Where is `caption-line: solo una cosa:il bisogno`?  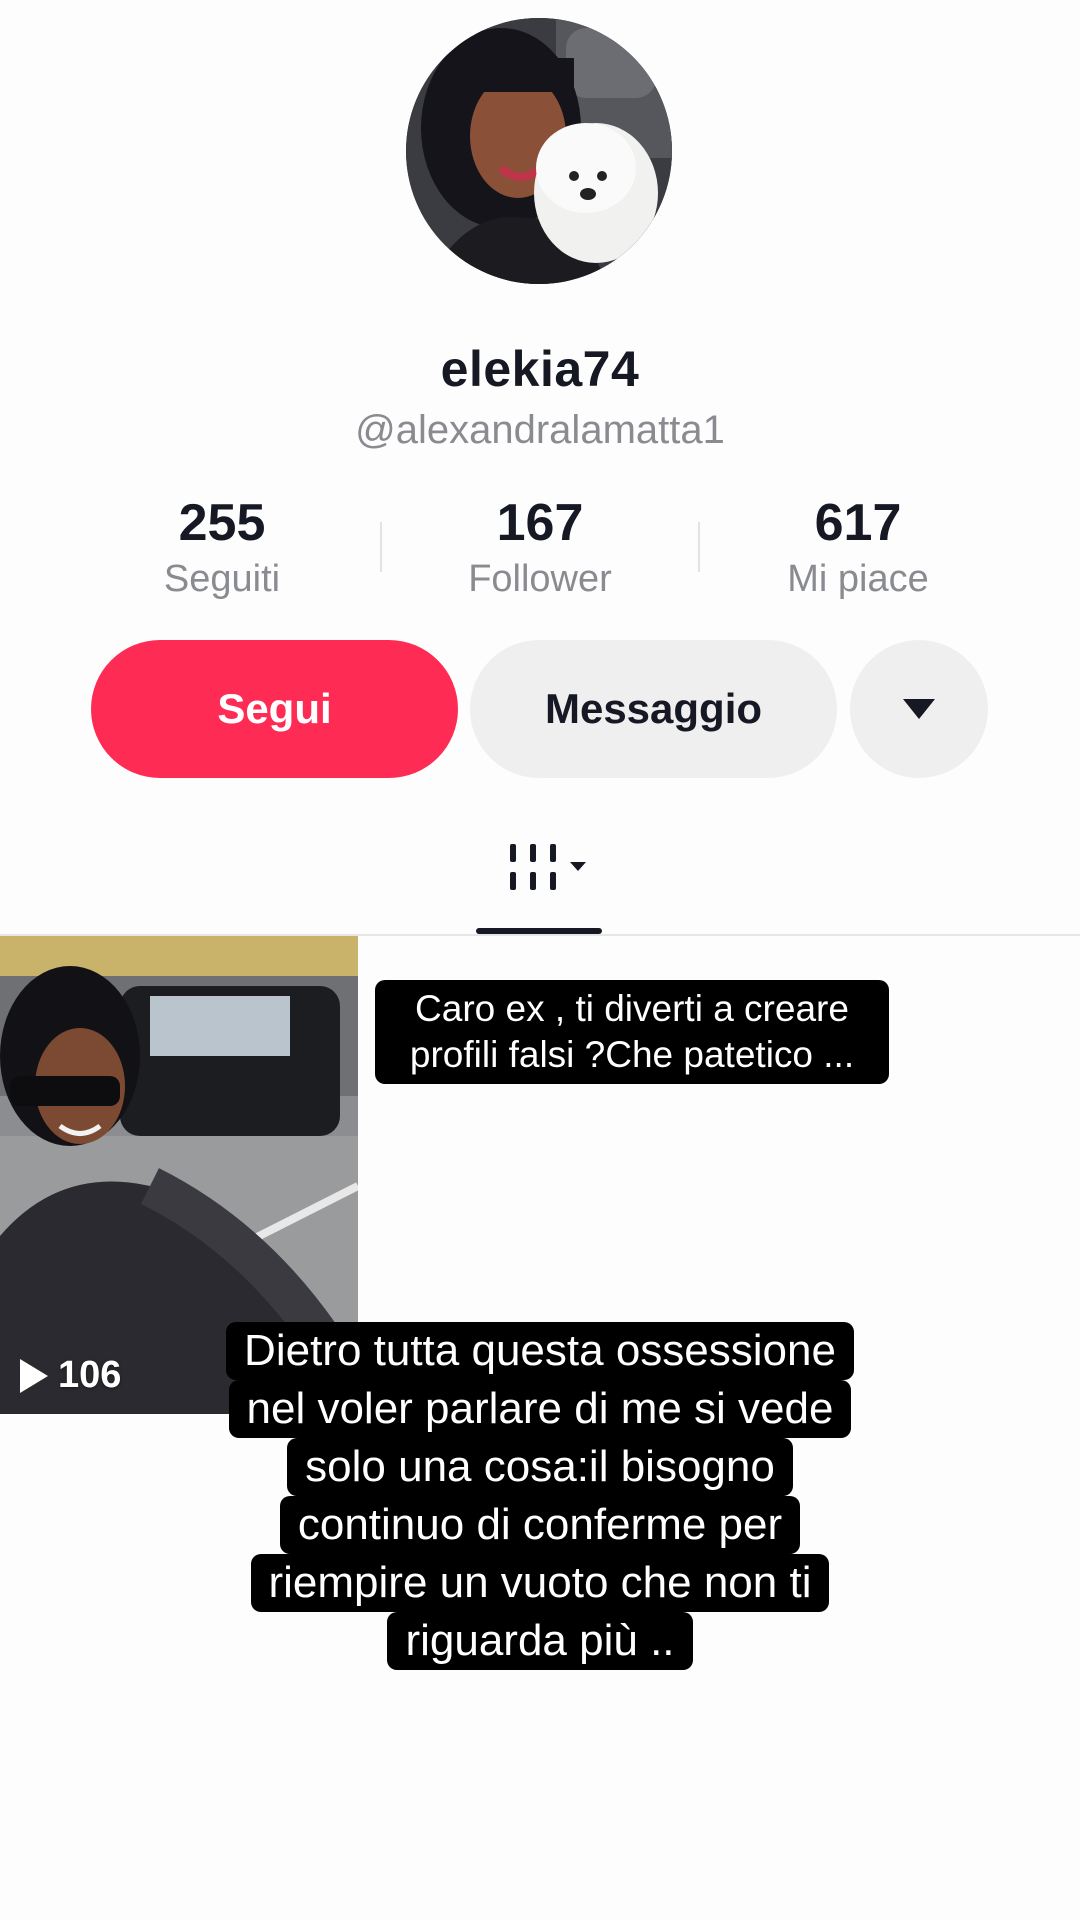 caption-line: solo una cosa:il bisogno is located at coordinates (540, 1467).